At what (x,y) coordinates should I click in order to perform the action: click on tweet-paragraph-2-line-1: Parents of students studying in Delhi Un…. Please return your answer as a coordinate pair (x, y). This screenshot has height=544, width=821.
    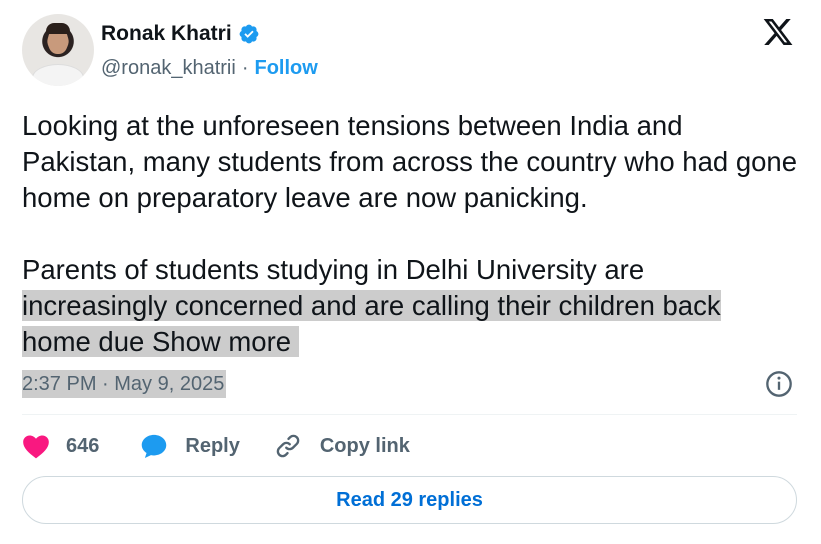
    Looking at the image, I should click on (333, 269).